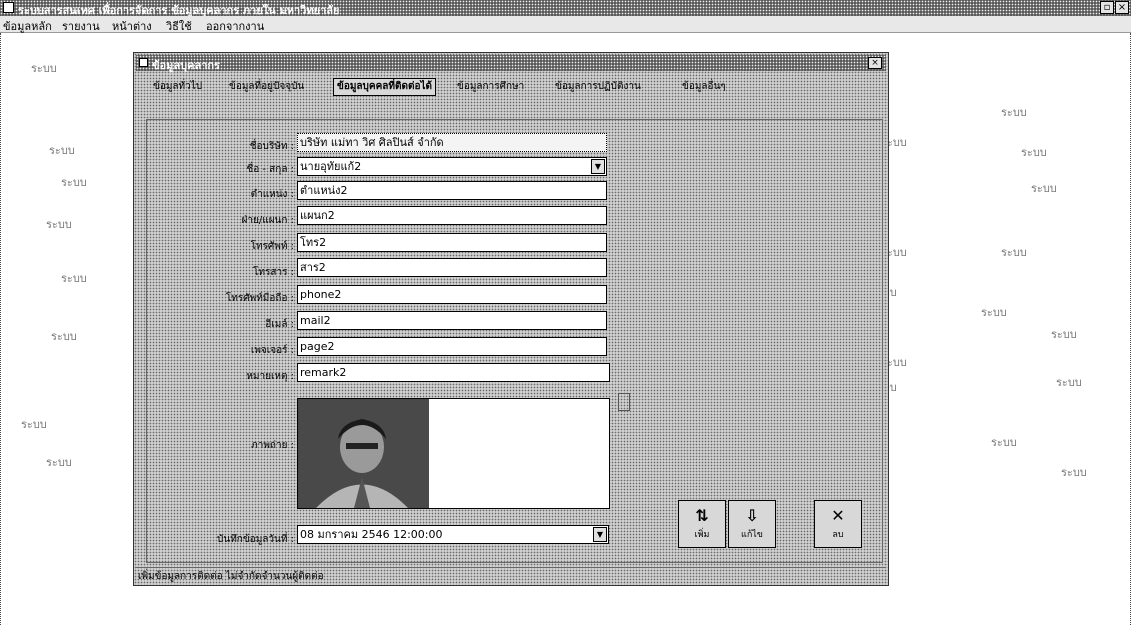 Image resolution: width=1131 pixels, height=625 pixels. I want to click on dialog-close-button: ×, so click(875, 63).